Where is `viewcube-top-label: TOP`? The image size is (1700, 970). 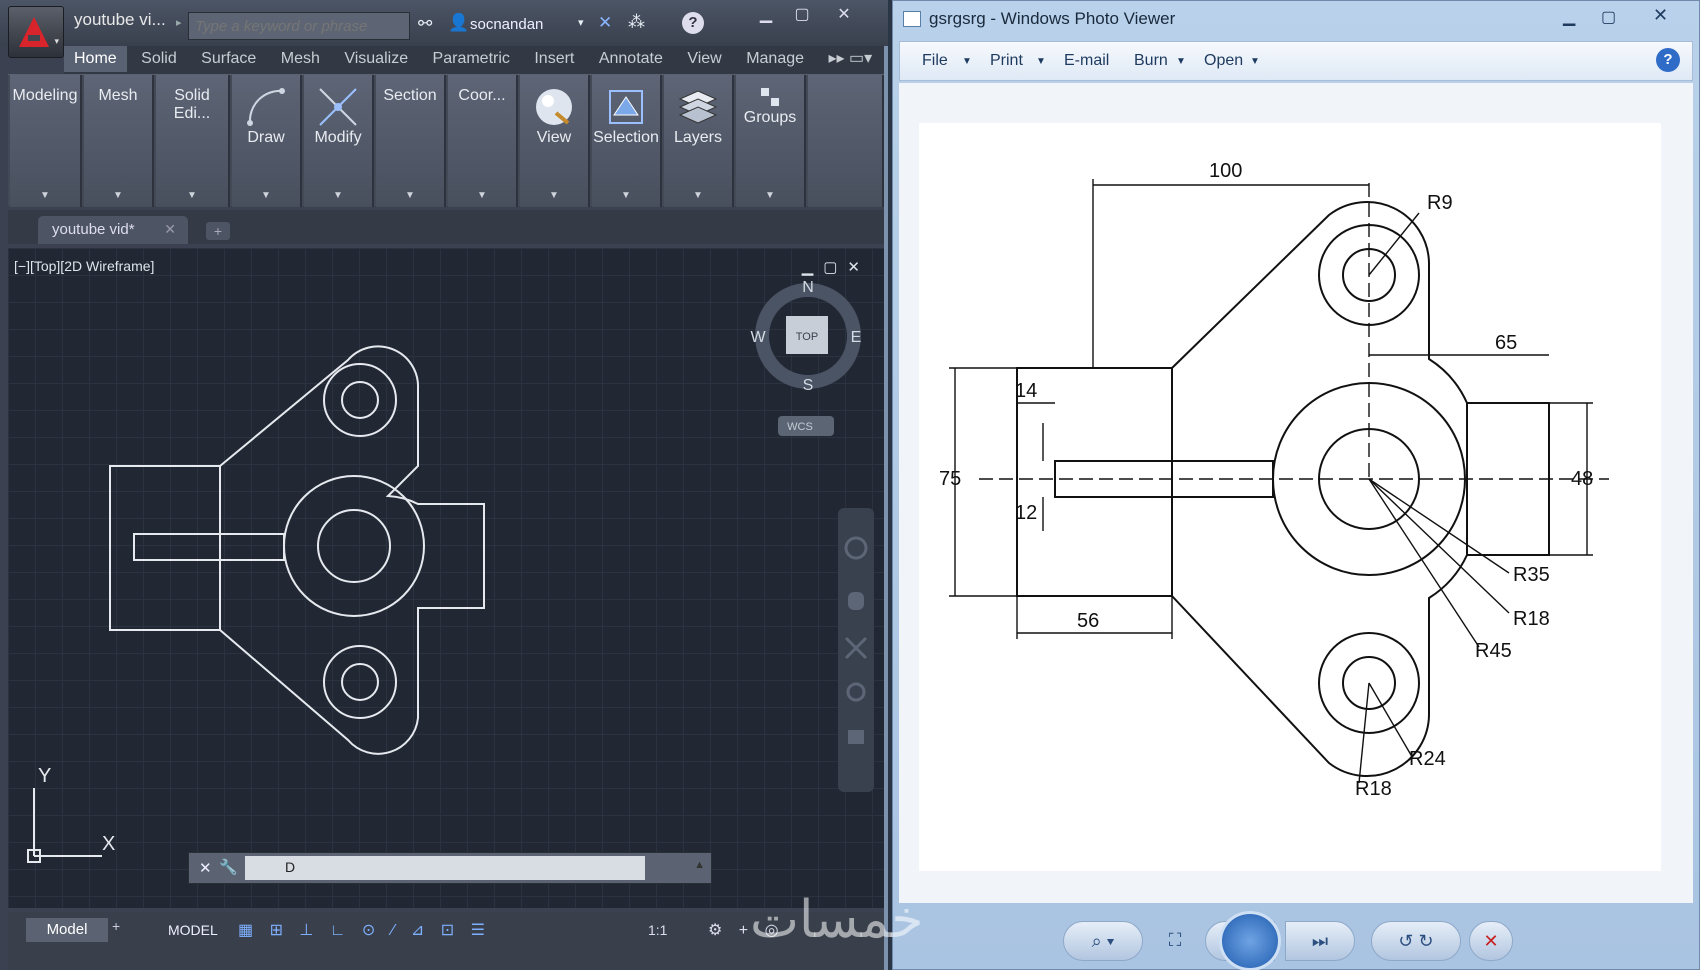
viewcube-top-label: TOP is located at coordinates (807, 337).